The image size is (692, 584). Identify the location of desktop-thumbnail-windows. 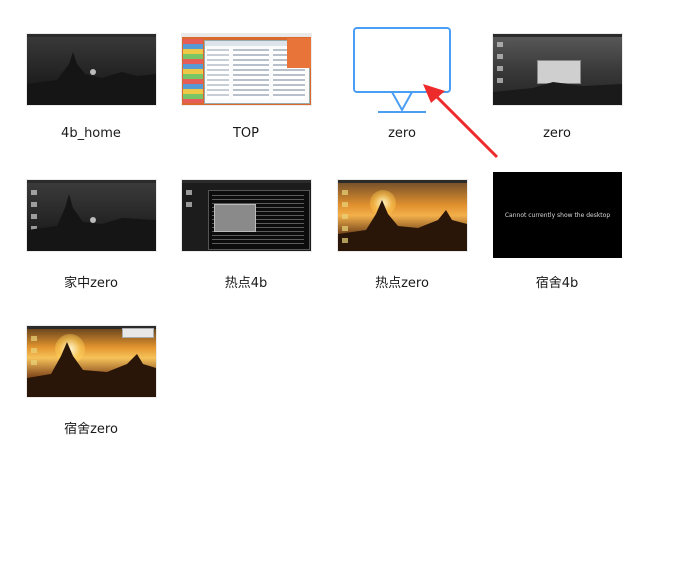
(246, 69).